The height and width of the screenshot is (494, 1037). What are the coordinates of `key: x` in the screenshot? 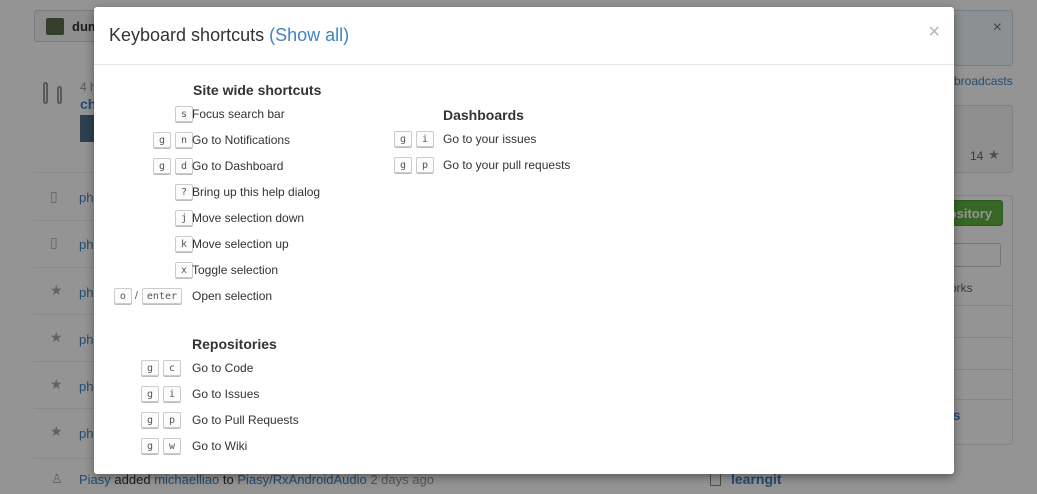 It's located at (184, 270).